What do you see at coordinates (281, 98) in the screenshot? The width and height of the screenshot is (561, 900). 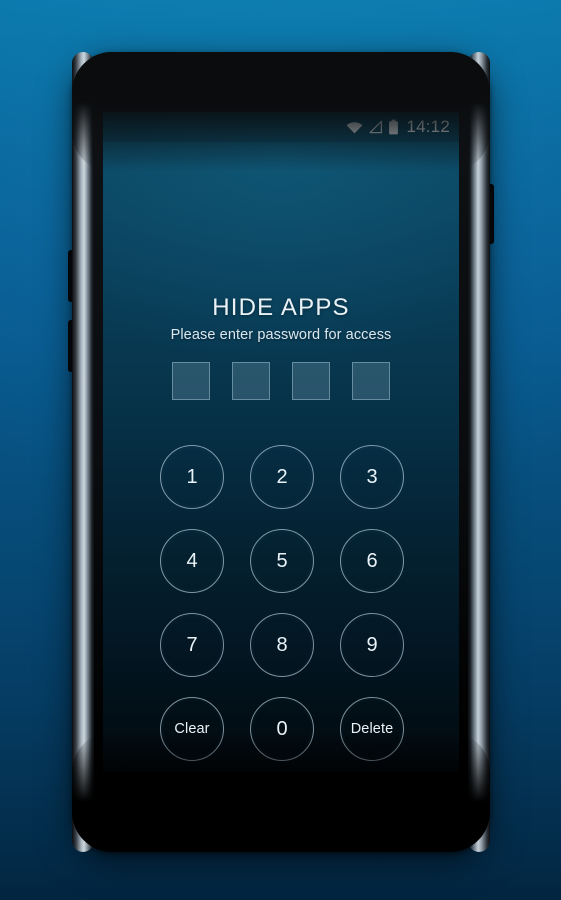 I see `earpiece-speaker-icon` at bounding box center [281, 98].